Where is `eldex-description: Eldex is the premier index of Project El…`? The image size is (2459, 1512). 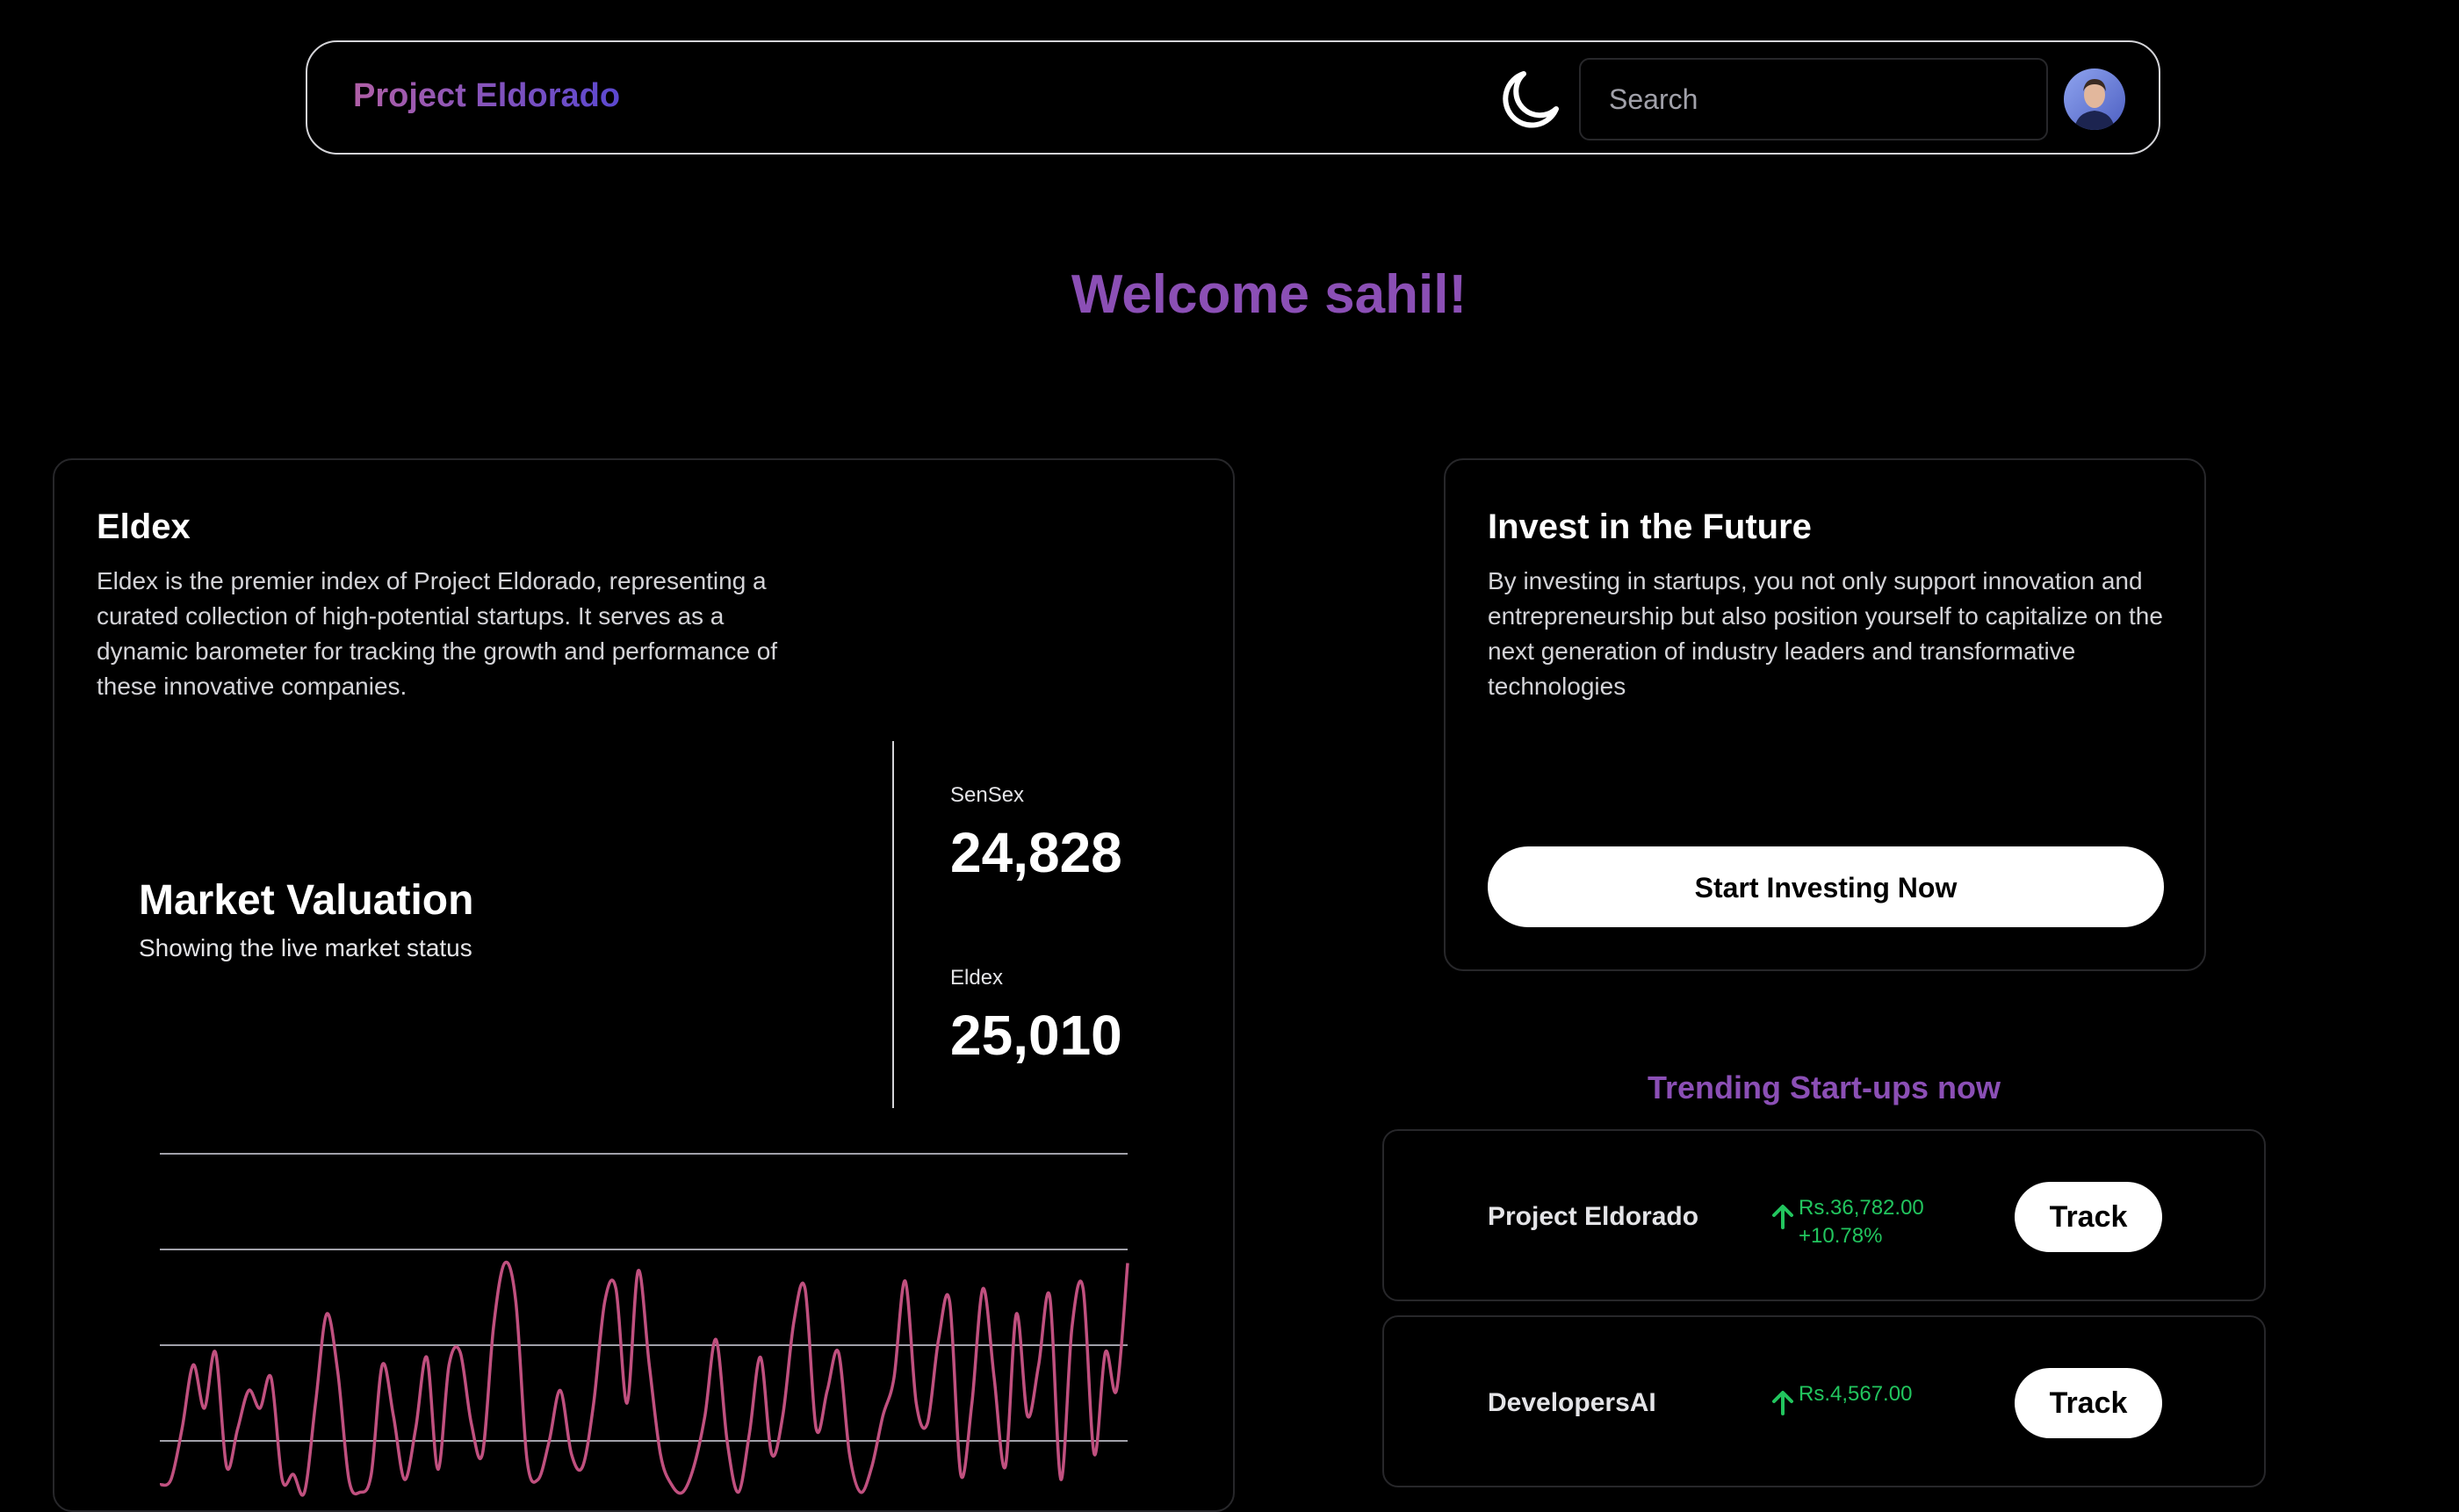
eldex-description: Eldex is the premier index of Project El… is located at coordinates (437, 633).